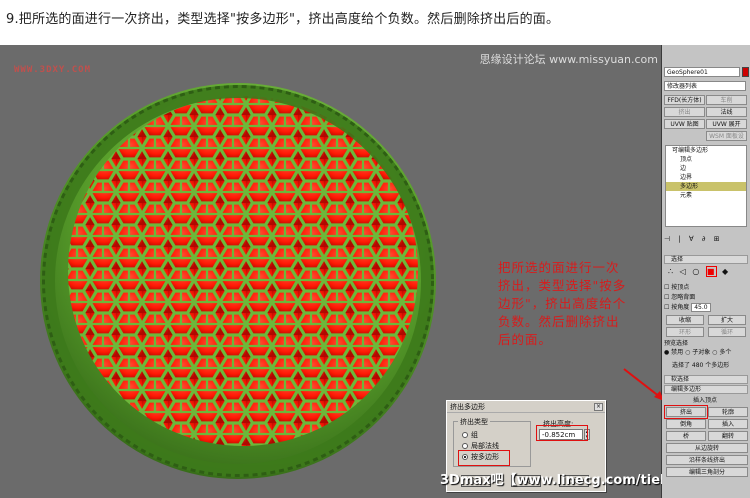  Describe the element at coordinates (706, 177) in the screenshot. I see `stack-item: 边界` at that location.